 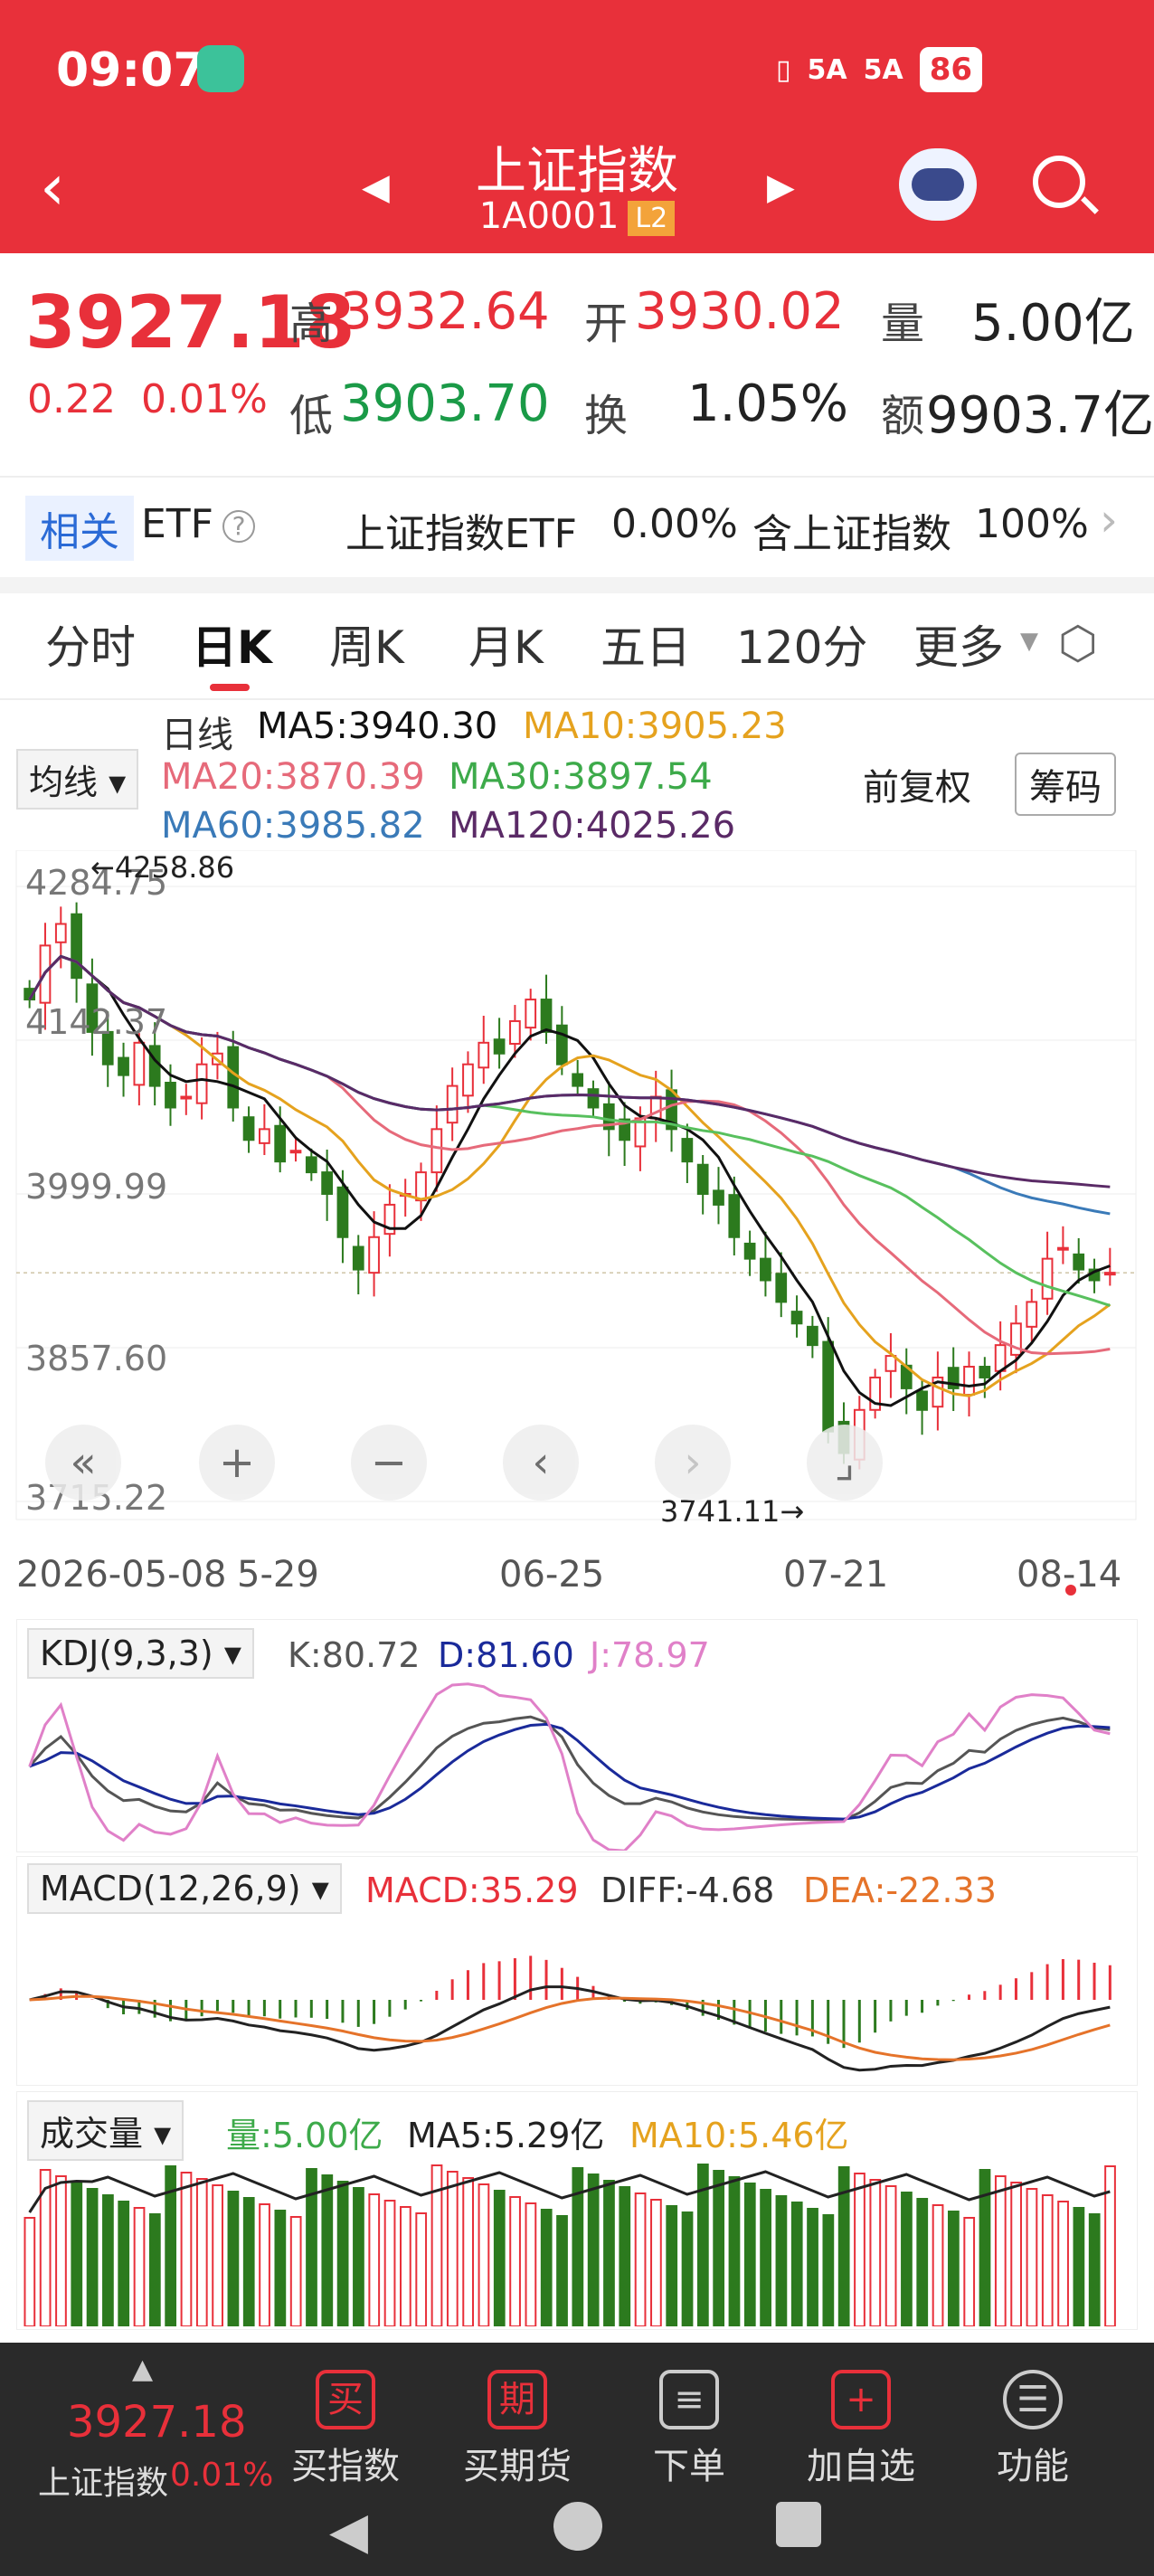 What do you see at coordinates (238, 526) in the screenshot?
I see `info-icon: ?` at bounding box center [238, 526].